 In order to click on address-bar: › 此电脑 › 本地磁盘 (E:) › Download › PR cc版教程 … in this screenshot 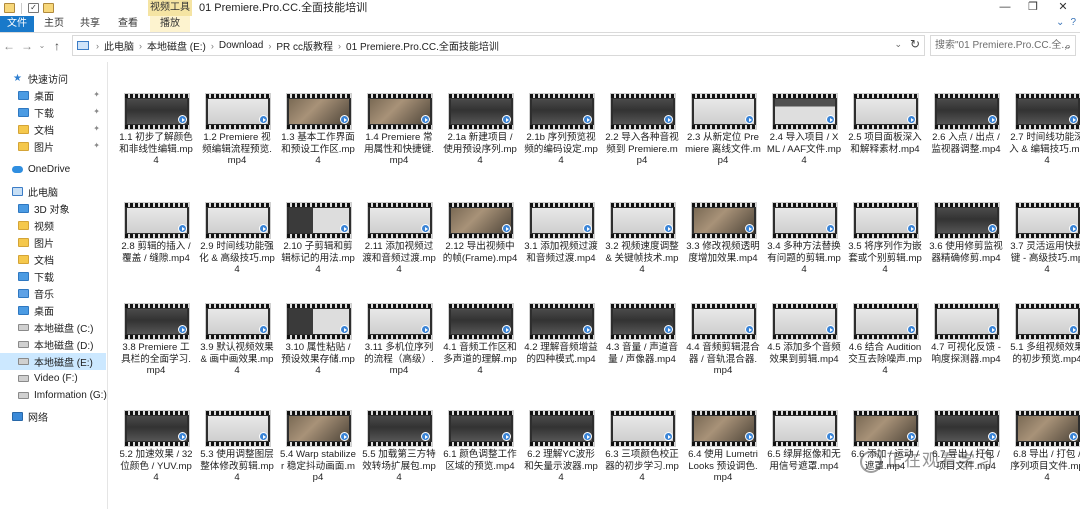, I will do `click(498, 45)`.